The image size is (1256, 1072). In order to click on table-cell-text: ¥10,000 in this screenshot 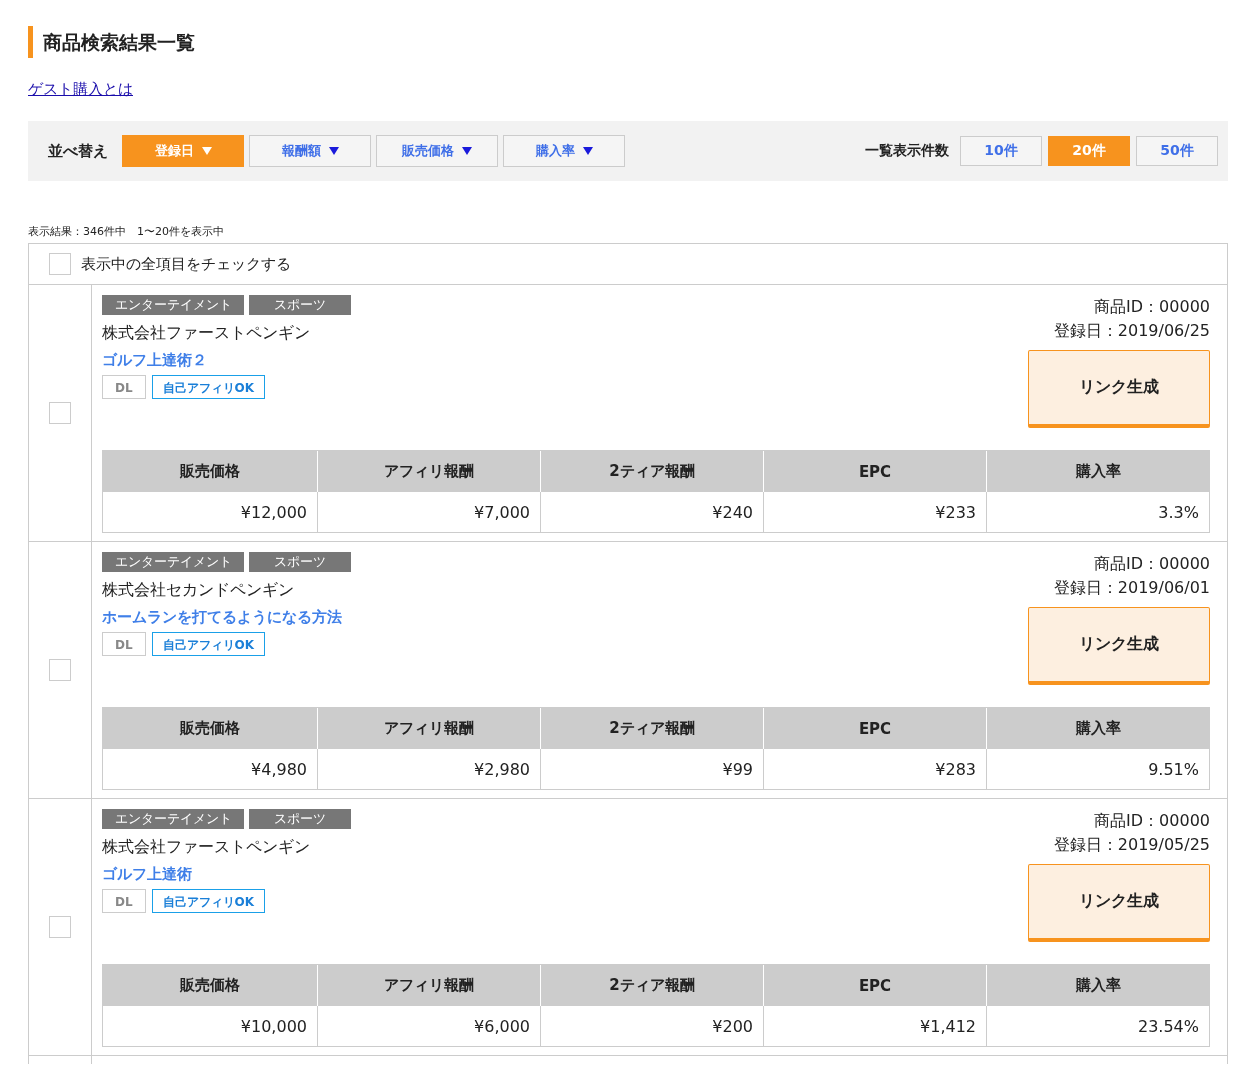, I will do `click(273, 1026)`.